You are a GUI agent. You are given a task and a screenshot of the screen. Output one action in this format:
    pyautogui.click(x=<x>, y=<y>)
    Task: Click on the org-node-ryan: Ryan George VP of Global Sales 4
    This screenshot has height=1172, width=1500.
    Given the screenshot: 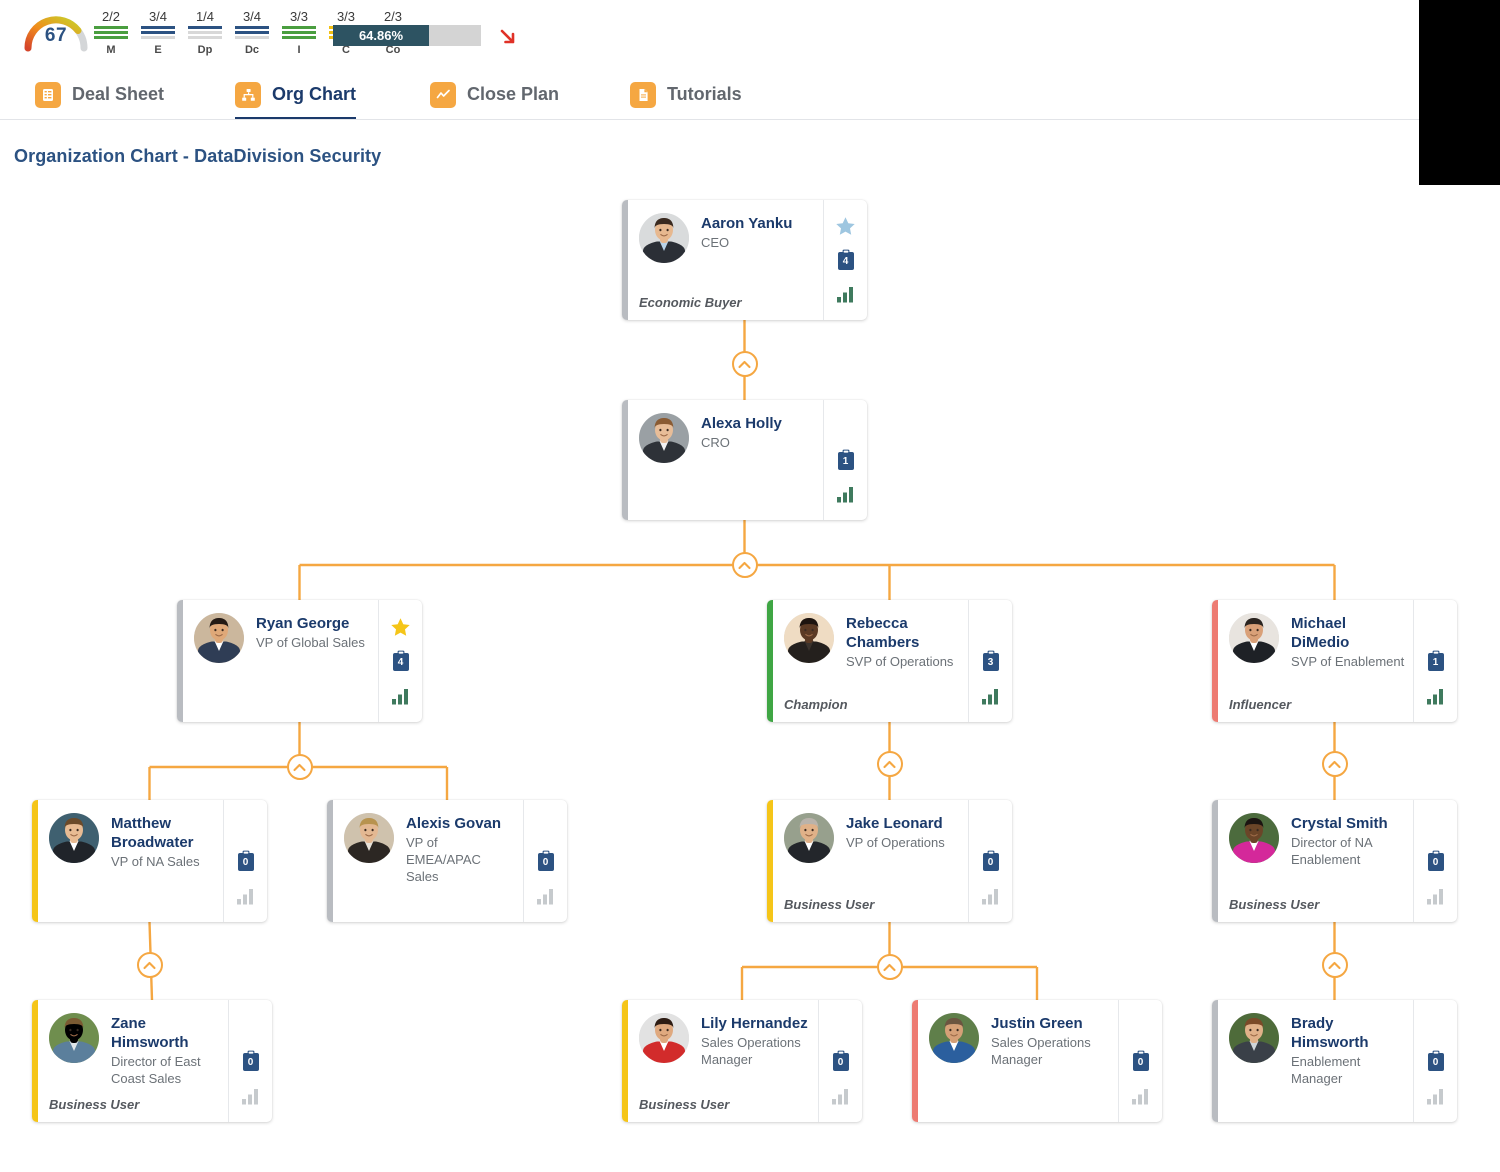 What is the action you would take?
    pyautogui.click(x=299, y=661)
    